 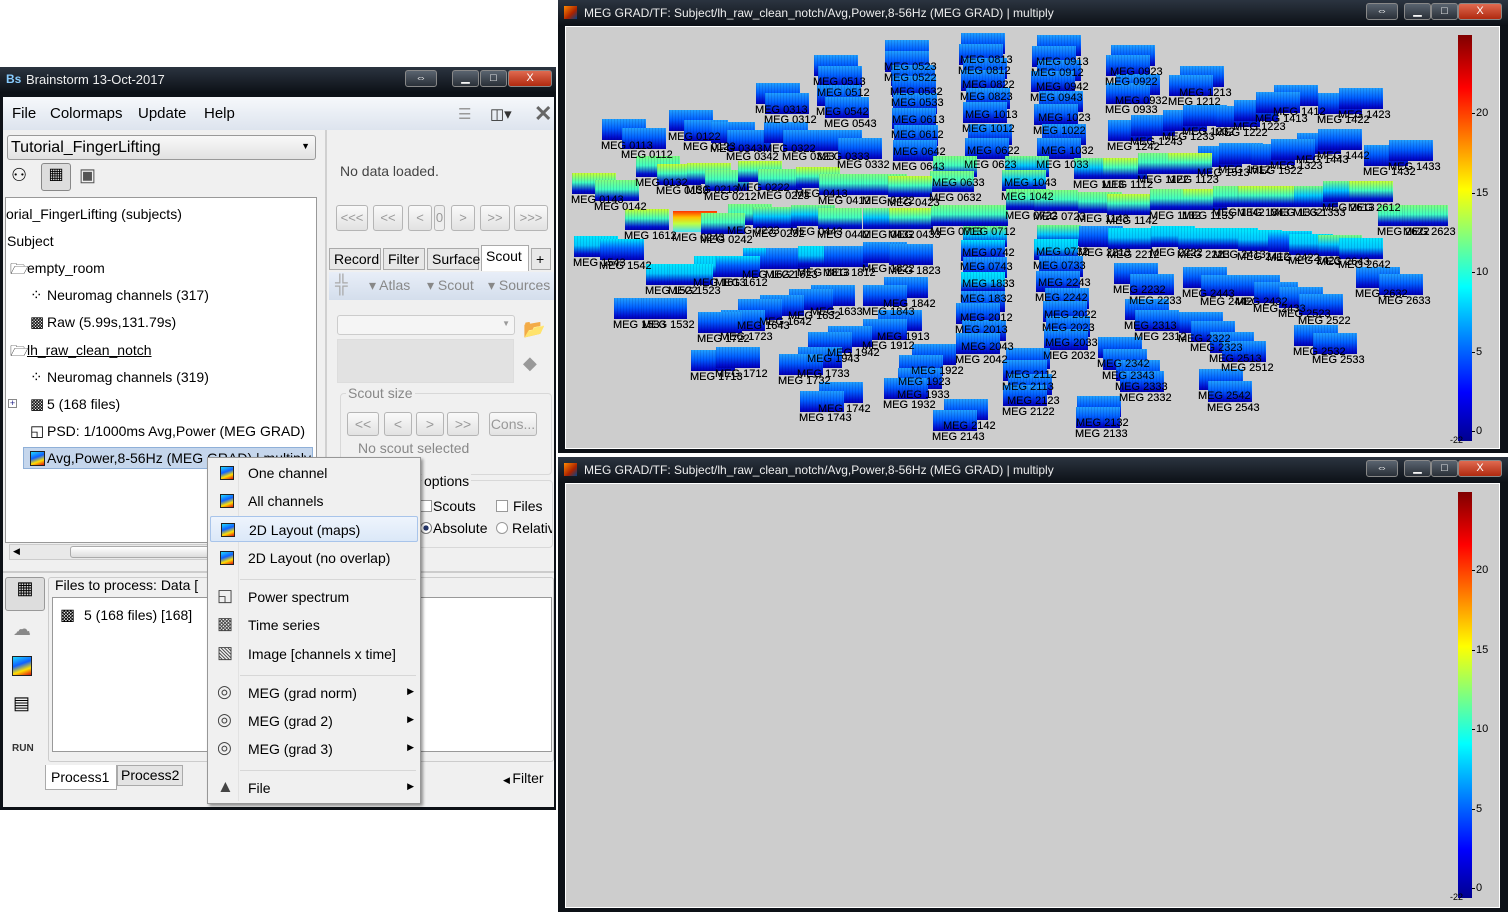 What do you see at coordinates (150, 775) in the screenshot?
I see `tab-process2: Process2` at bounding box center [150, 775].